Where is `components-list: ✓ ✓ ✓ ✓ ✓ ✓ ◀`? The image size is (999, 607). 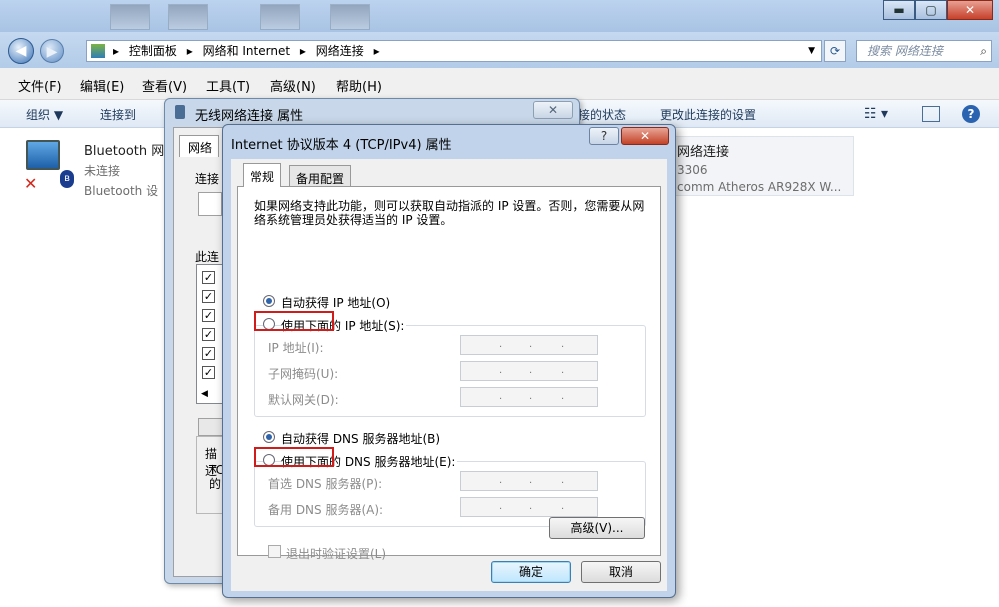 components-list: ✓ ✓ ✓ ✓ ✓ ✓ ◀ is located at coordinates (210, 334).